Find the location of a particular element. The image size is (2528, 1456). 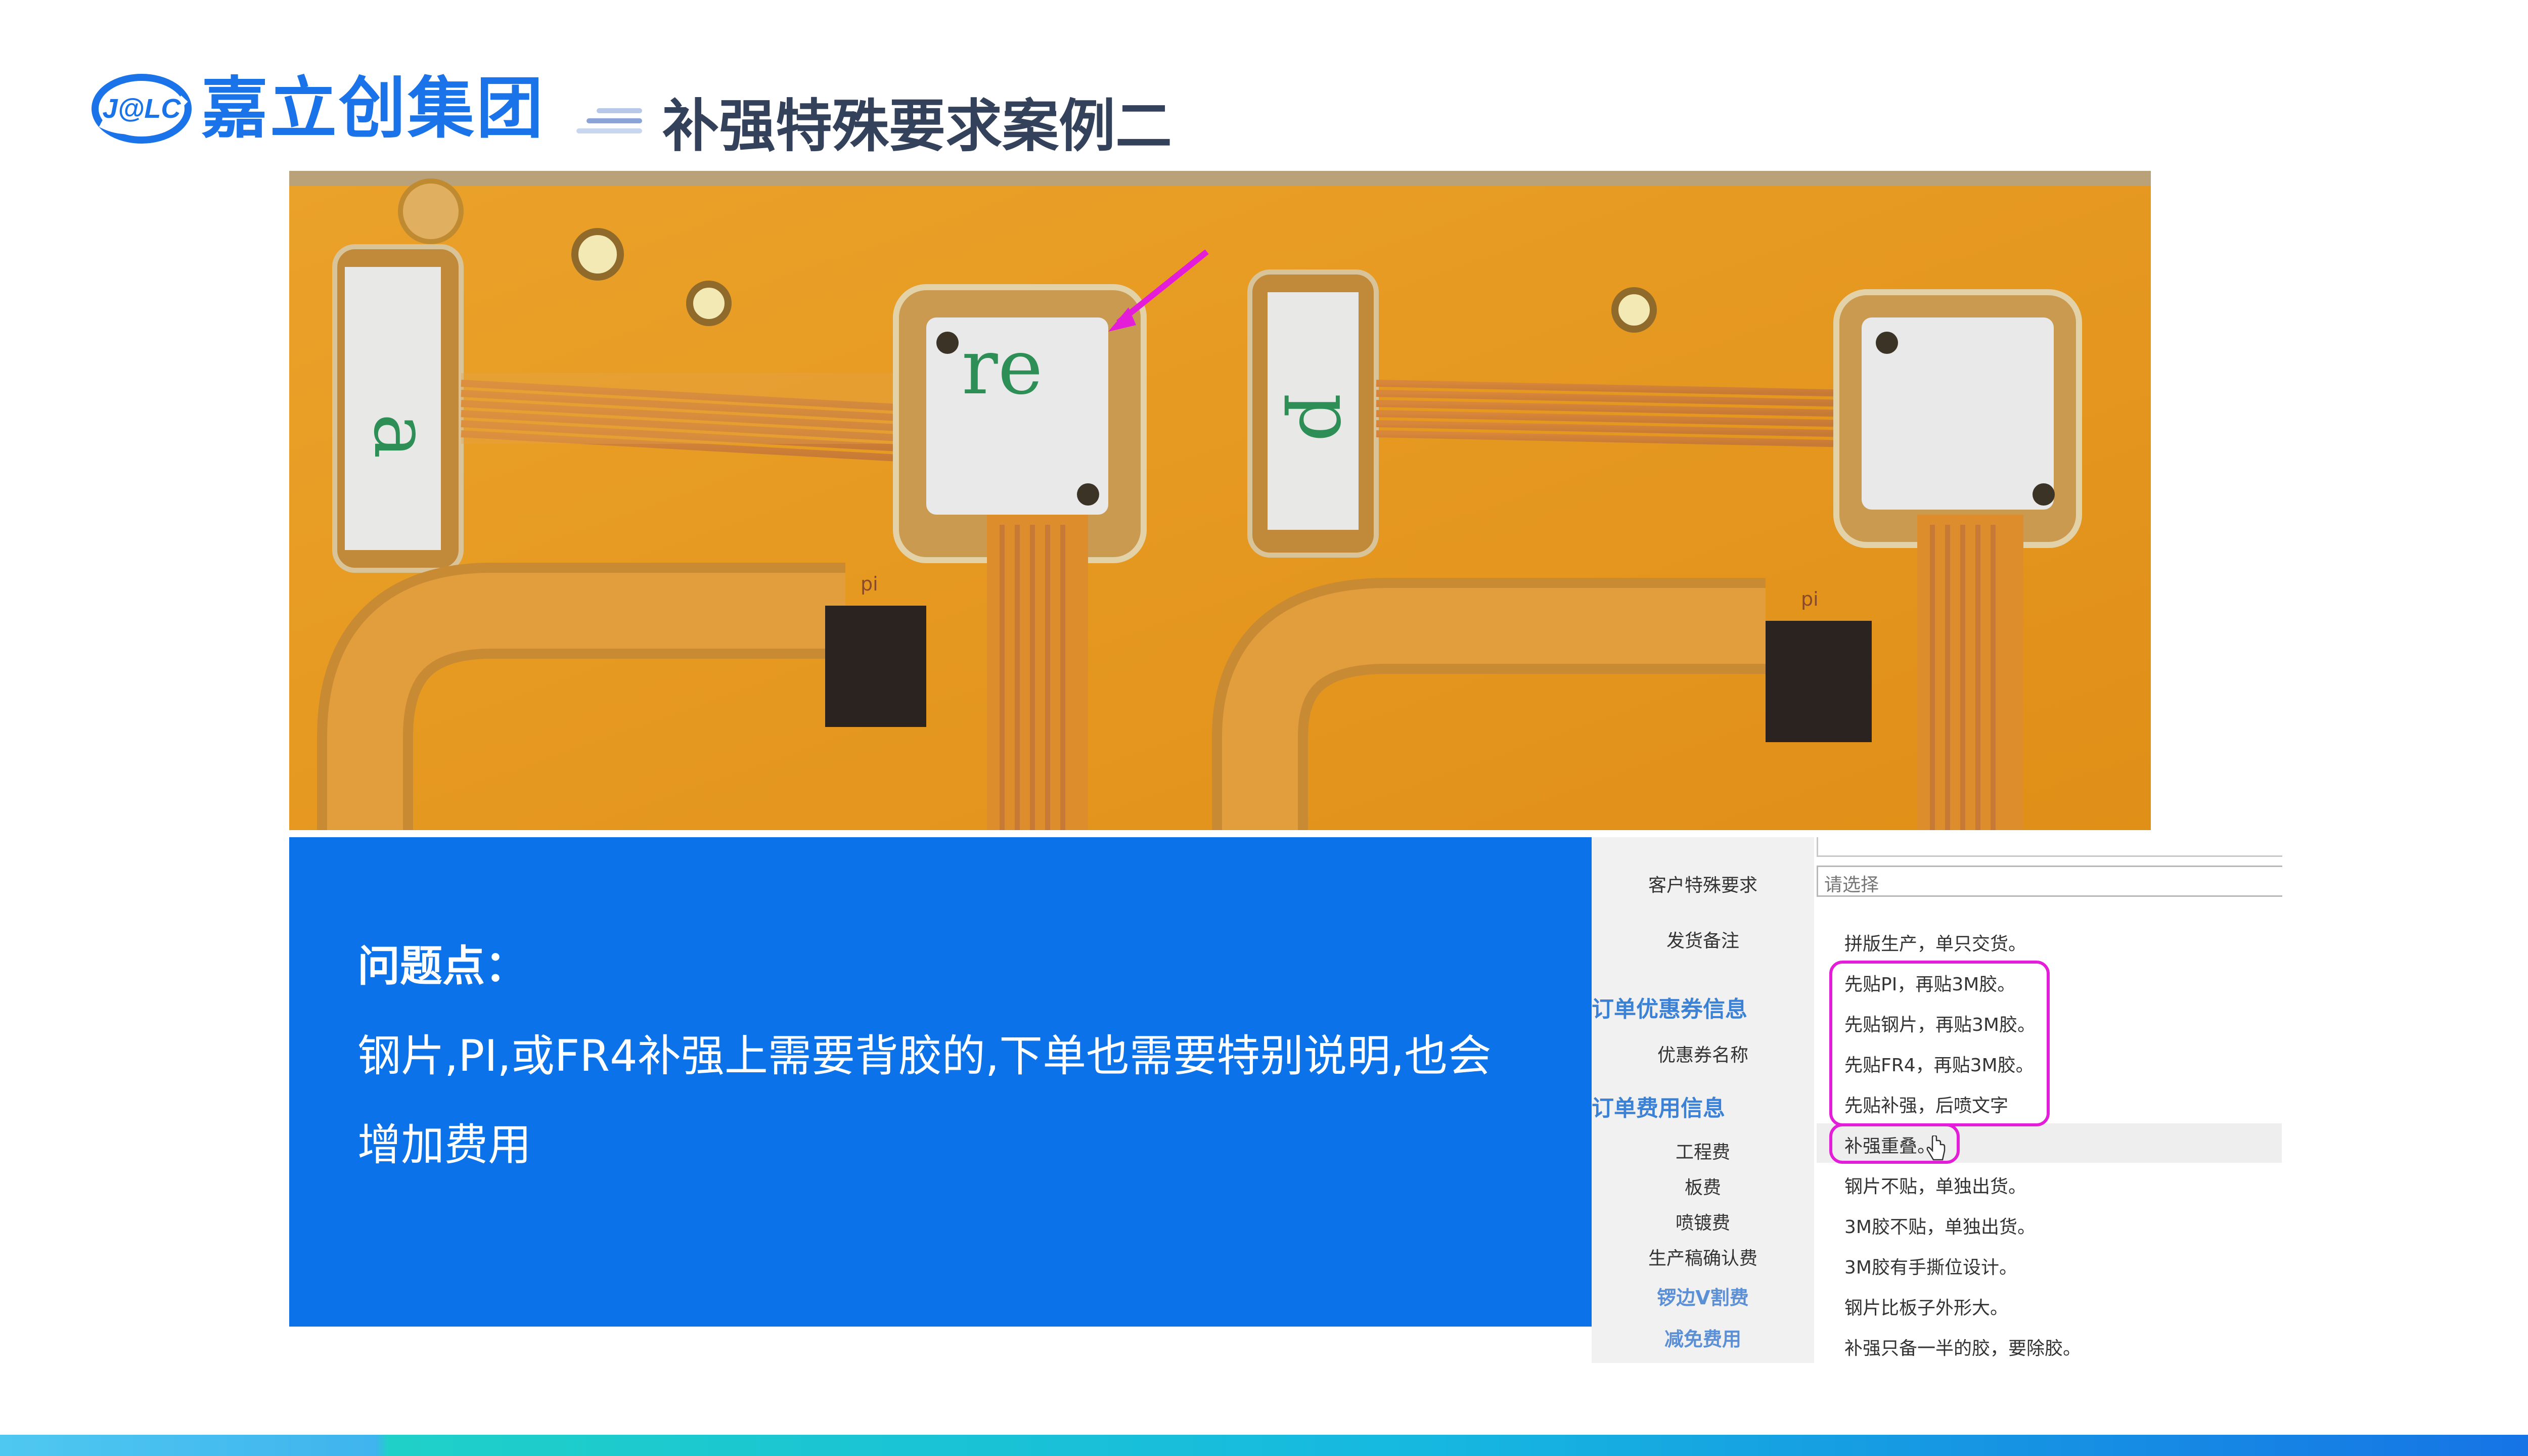

problem-heading: 问题点： is located at coordinates (443, 966).